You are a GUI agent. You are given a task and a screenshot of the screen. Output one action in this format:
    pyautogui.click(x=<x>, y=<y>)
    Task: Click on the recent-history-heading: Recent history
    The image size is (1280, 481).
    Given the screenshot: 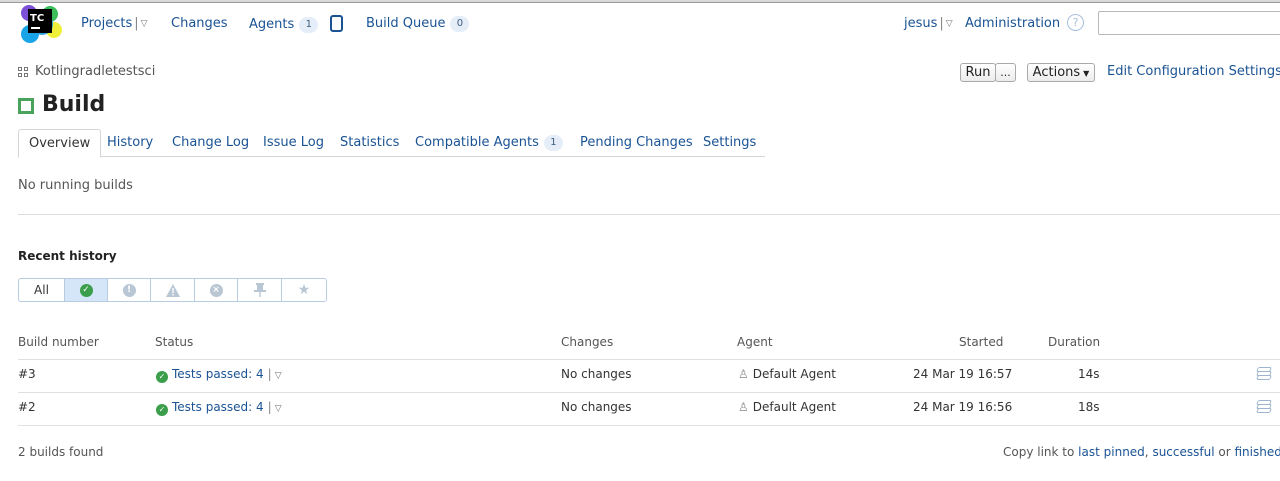 What is the action you would take?
    pyautogui.click(x=67, y=256)
    